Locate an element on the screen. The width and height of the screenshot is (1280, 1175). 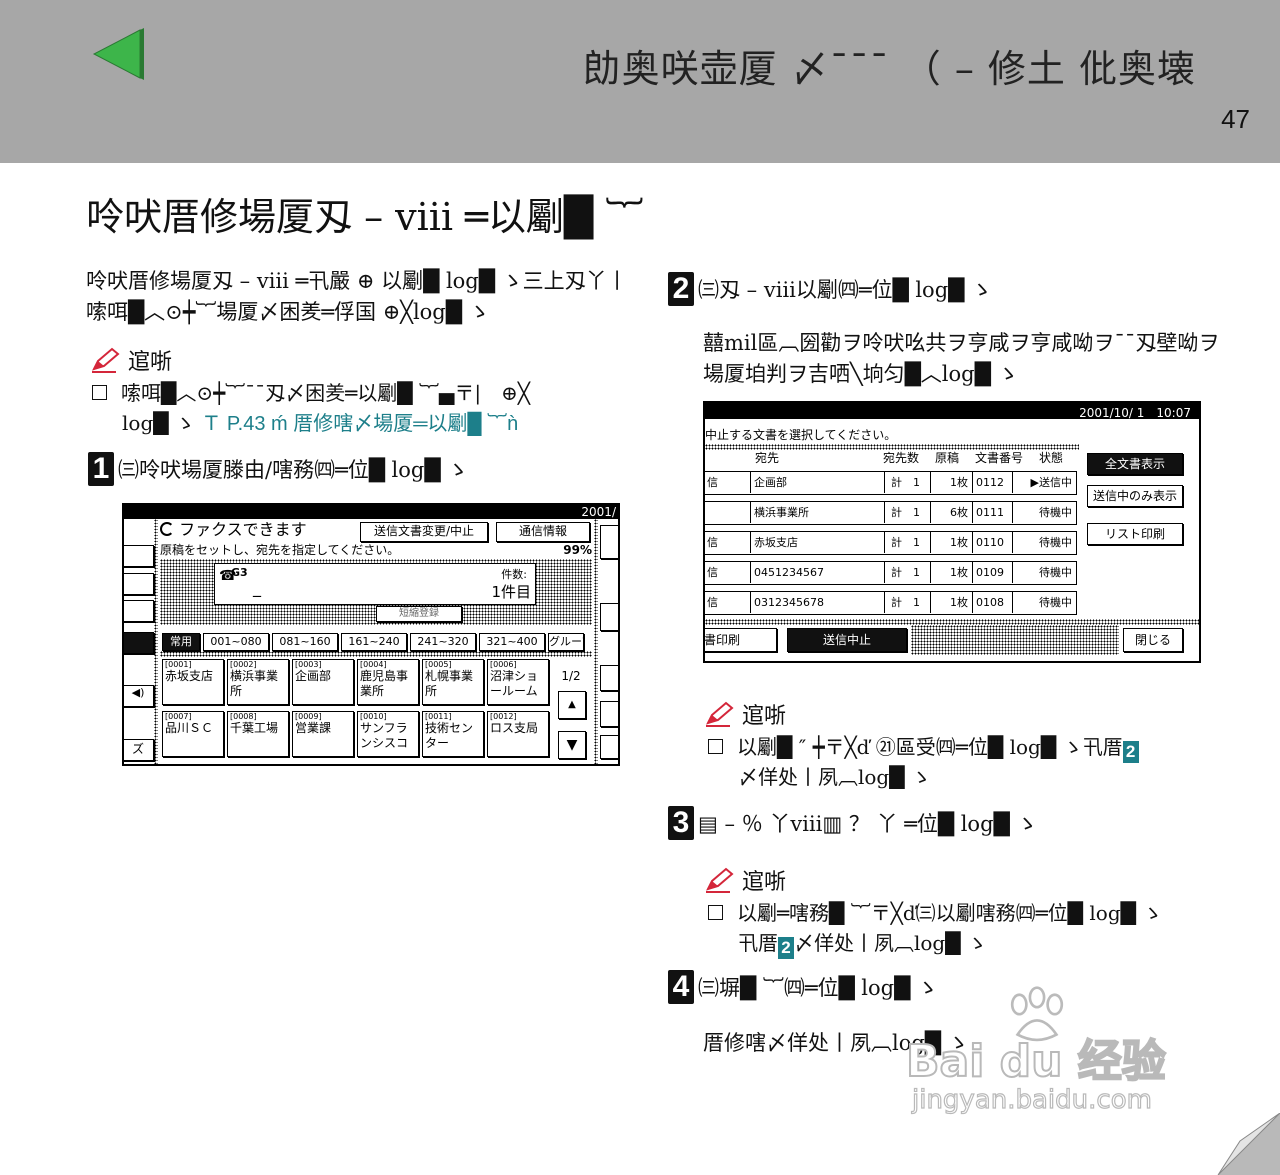
dest-tab-0: 常用 is located at coordinates (181, 642).